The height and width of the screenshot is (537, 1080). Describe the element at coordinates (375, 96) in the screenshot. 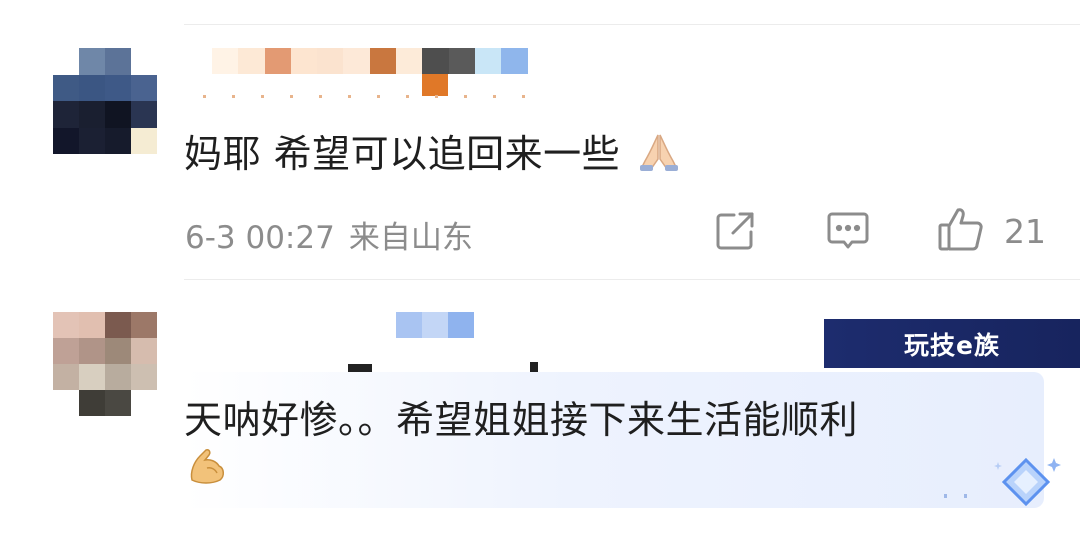

I see `username-blur-dots` at that location.